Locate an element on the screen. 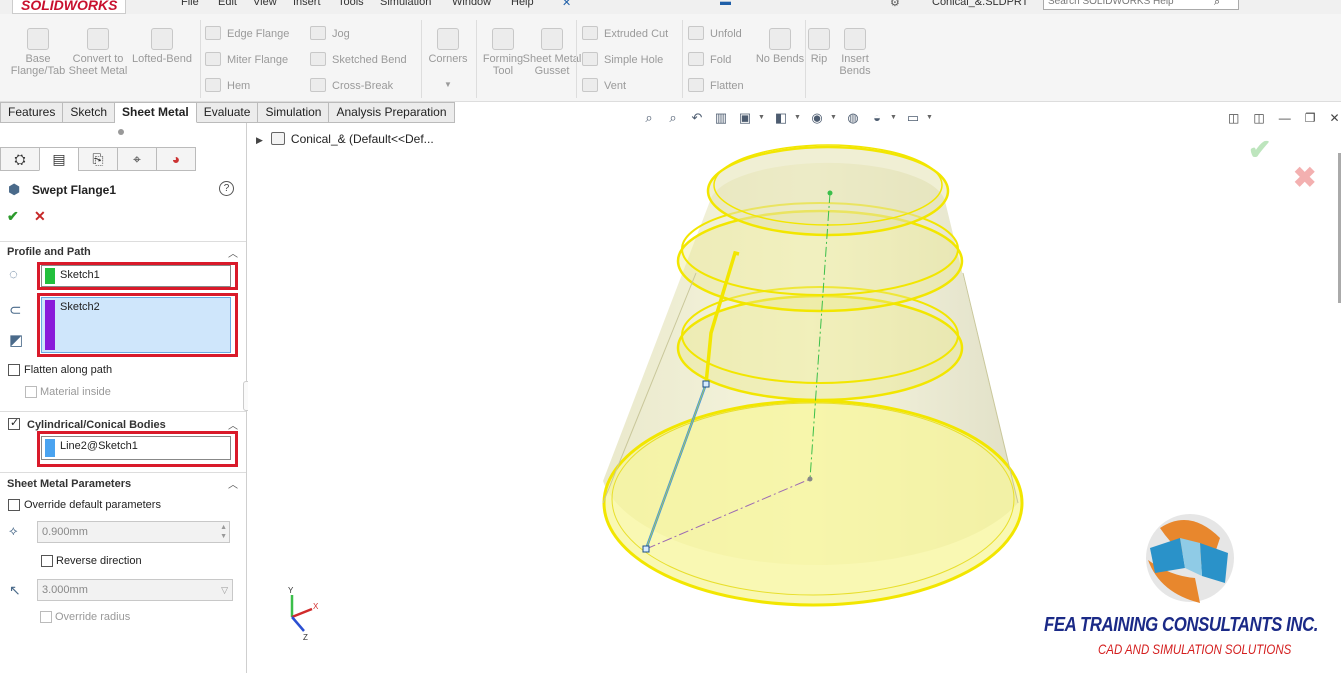 The image size is (1341, 673). conical-bodies-checkbox is located at coordinates (14, 423).